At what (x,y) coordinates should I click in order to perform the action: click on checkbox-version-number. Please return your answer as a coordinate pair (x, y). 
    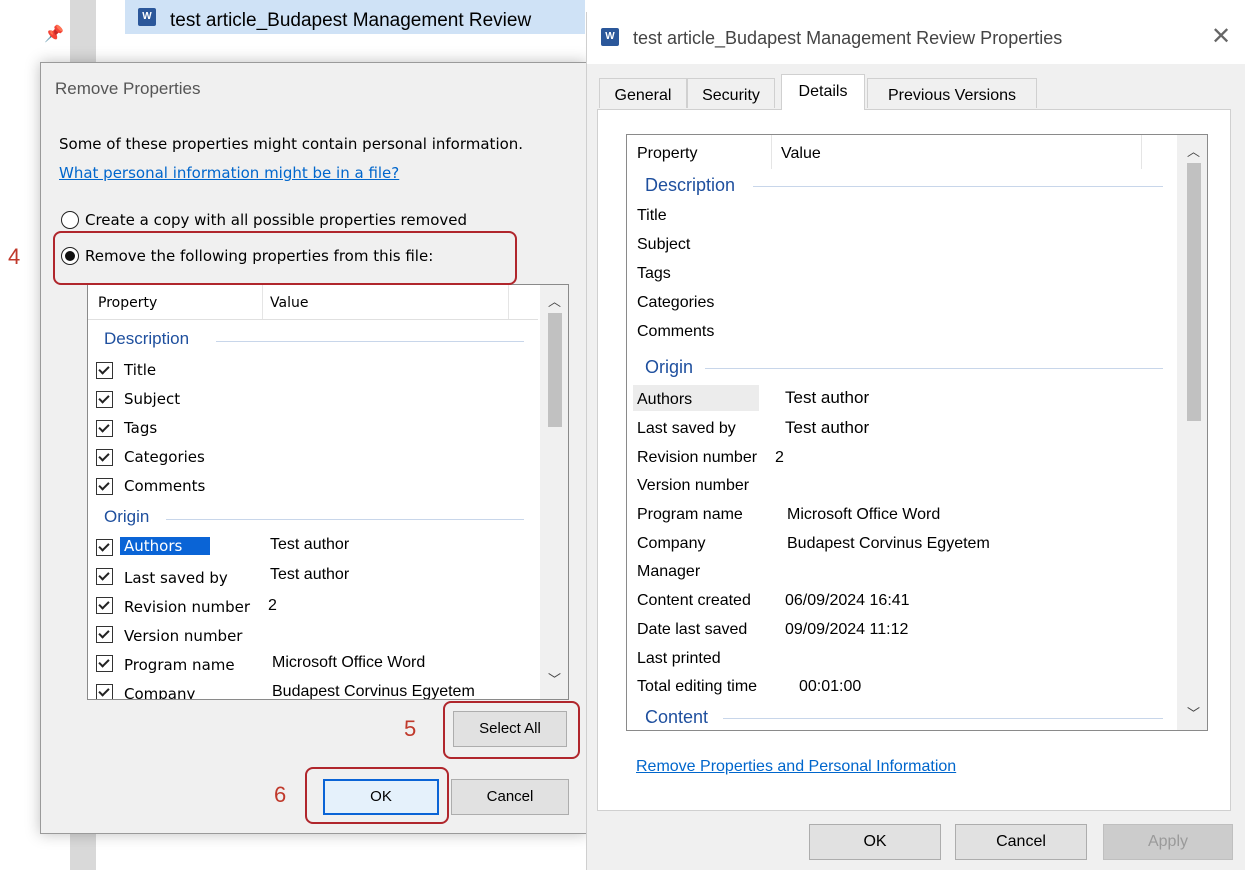
    Looking at the image, I should click on (104, 634).